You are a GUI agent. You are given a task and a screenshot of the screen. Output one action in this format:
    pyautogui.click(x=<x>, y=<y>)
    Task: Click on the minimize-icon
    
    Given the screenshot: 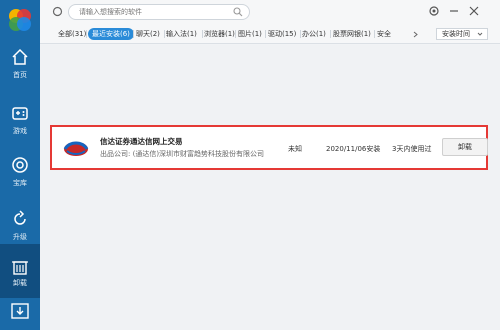 What is the action you would take?
    pyautogui.click(x=454, y=11)
    